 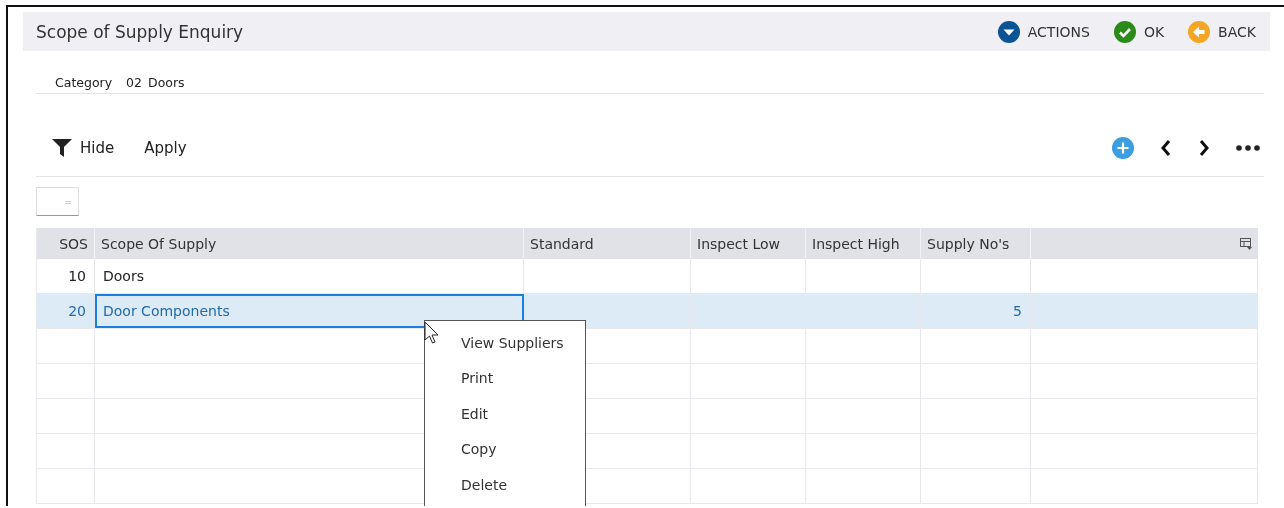 What do you see at coordinates (1246, 243) in the screenshot?
I see `column-chooser-icon` at bounding box center [1246, 243].